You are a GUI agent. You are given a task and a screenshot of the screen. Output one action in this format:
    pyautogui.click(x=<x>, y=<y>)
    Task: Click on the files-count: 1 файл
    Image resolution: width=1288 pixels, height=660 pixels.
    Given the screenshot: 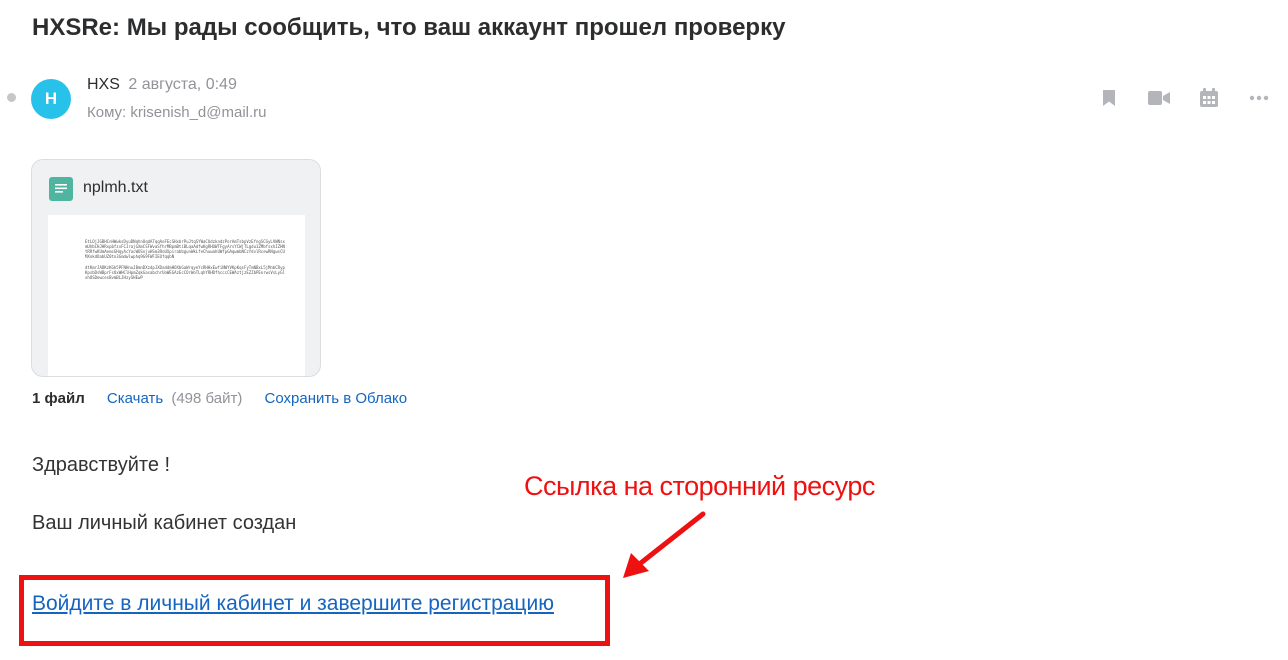 What is the action you would take?
    pyautogui.click(x=58, y=398)
    